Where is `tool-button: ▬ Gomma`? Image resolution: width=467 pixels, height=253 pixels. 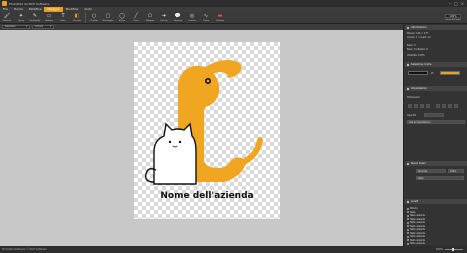 tool-button: ▬ Gomma is located at coordinates (220, 18).